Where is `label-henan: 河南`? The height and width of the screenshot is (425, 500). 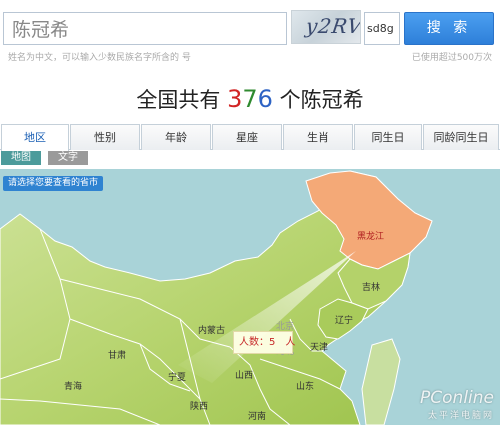
label-henan: 河南 is located at coordinates (257, 415).